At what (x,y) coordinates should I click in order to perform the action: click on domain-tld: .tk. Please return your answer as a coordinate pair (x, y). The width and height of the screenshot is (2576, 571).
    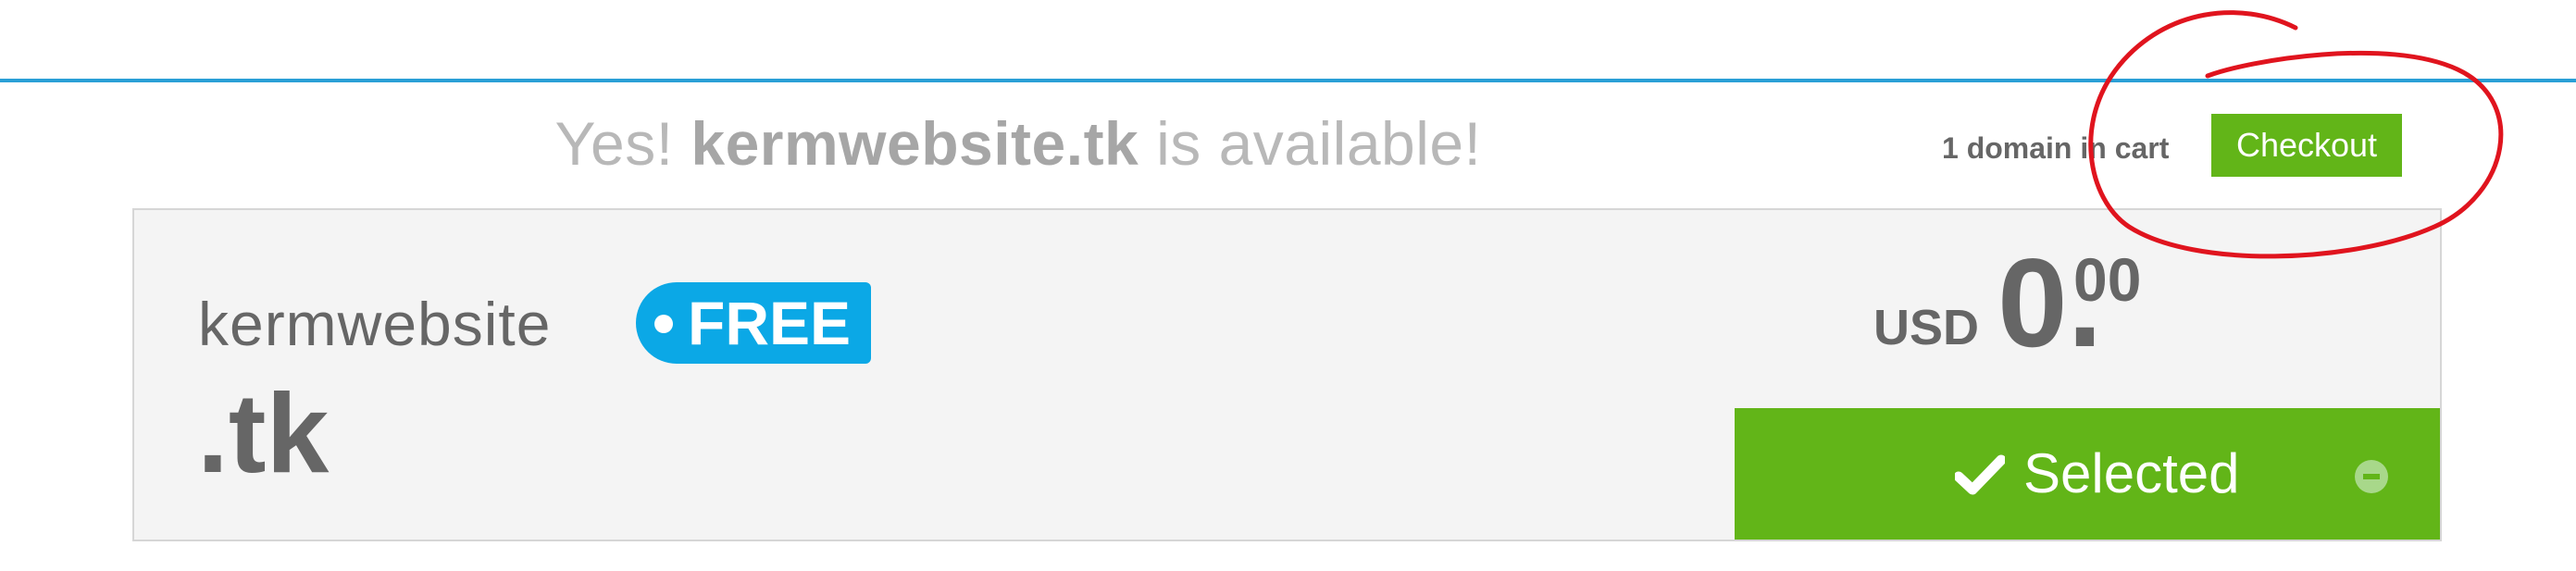
    Looking at the image, I should click on (263, 433).